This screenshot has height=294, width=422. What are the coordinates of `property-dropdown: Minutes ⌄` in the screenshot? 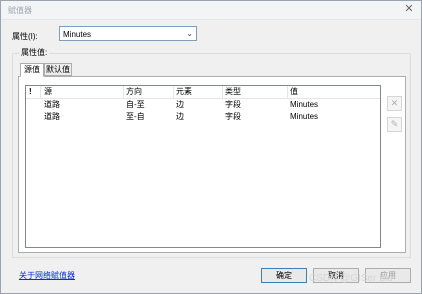 It's located at (128, 33).